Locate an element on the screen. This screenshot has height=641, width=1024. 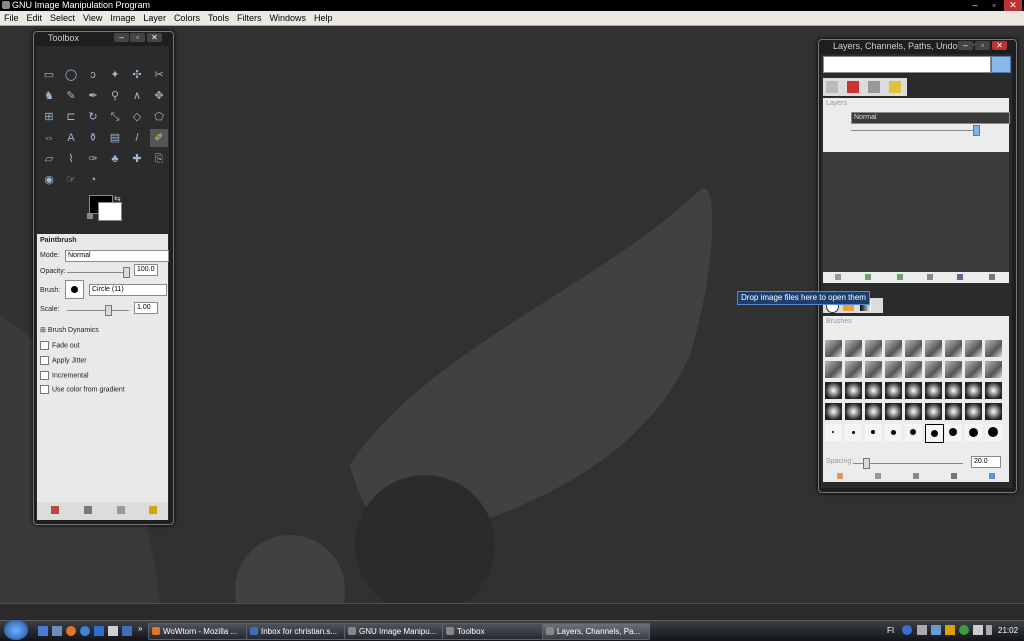
tab-paths-icon is located at coordinates (874, 87).